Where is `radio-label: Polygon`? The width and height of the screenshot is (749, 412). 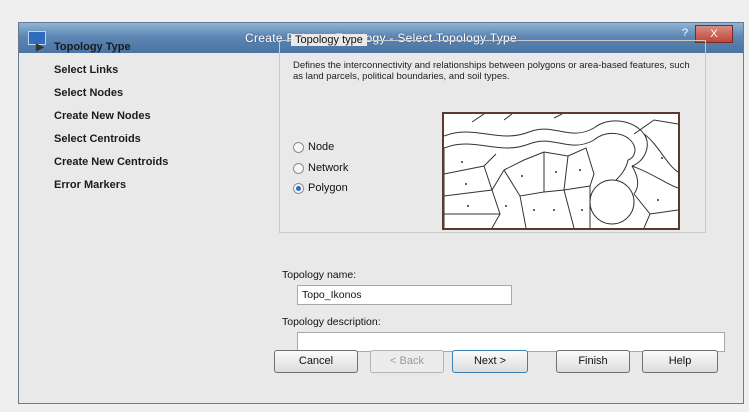
radio-label: Polygon is located at coordinates (328, 188).